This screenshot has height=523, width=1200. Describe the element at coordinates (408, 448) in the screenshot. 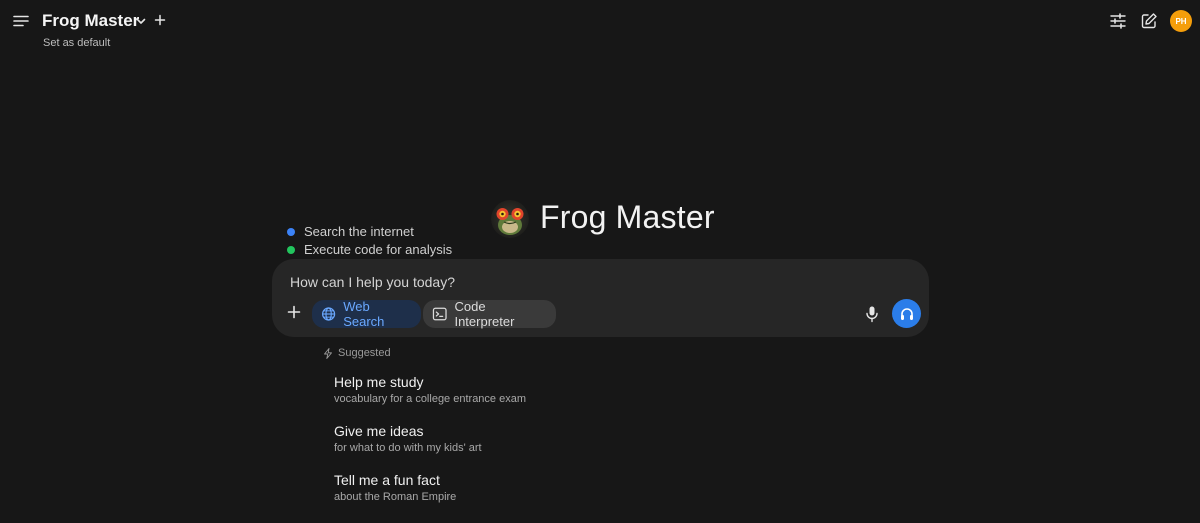

I see `suggestion-subtitle: for what to do with my kids' art` at that location.